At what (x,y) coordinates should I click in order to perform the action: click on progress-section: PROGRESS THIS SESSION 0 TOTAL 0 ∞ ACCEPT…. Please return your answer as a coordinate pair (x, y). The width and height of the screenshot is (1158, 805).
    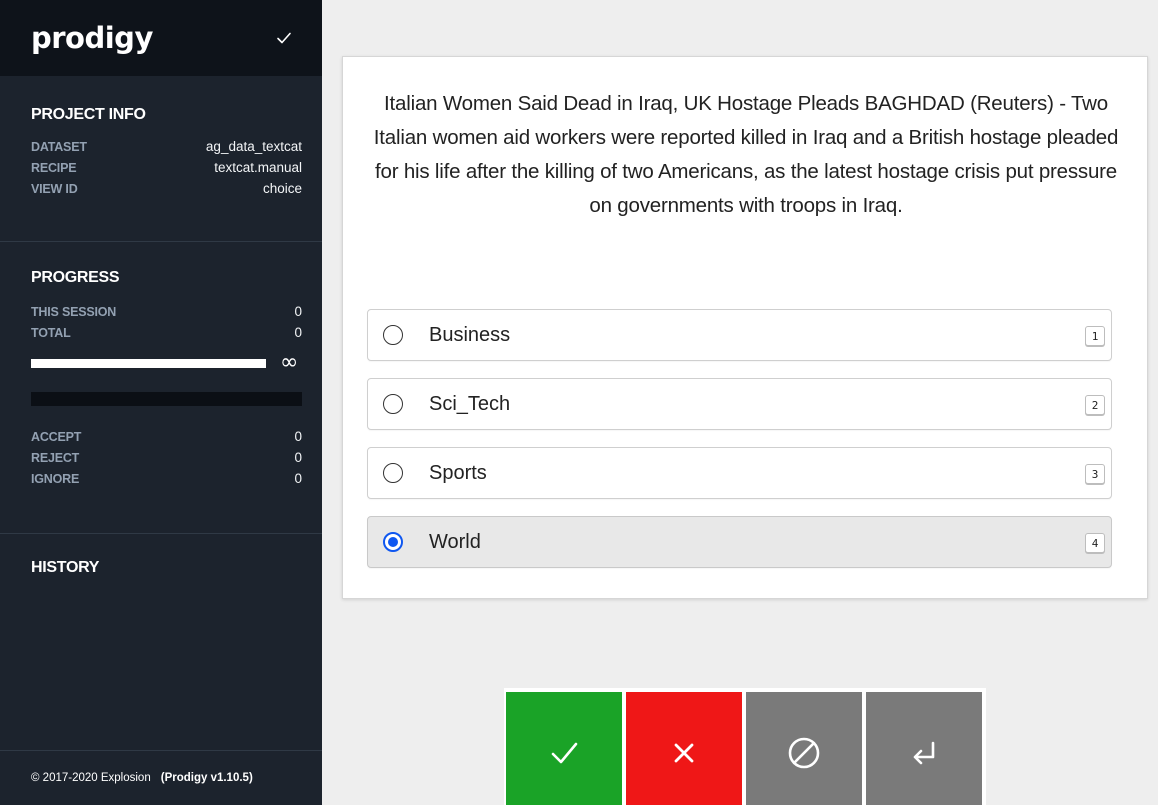
    Looking at the image, I should click on (161, 387).